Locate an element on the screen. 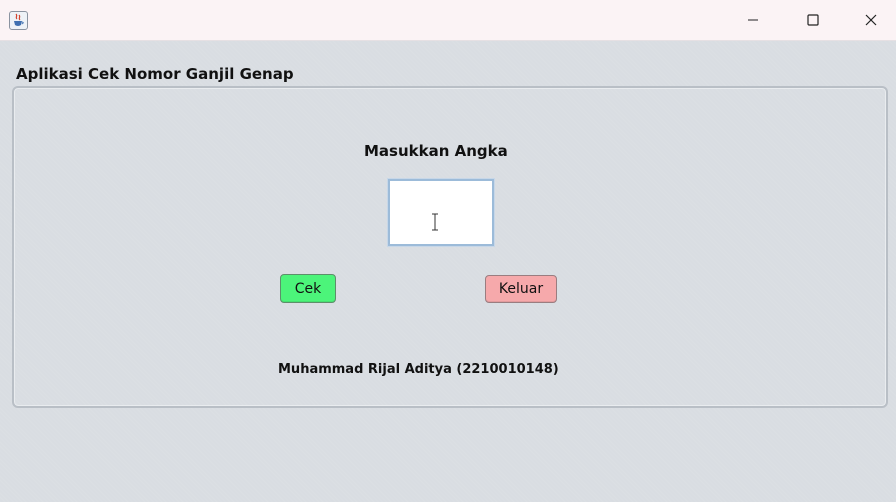 The height and width of the screenshot is (502, 896). maximize-icon is located at coordinates (813, 20).